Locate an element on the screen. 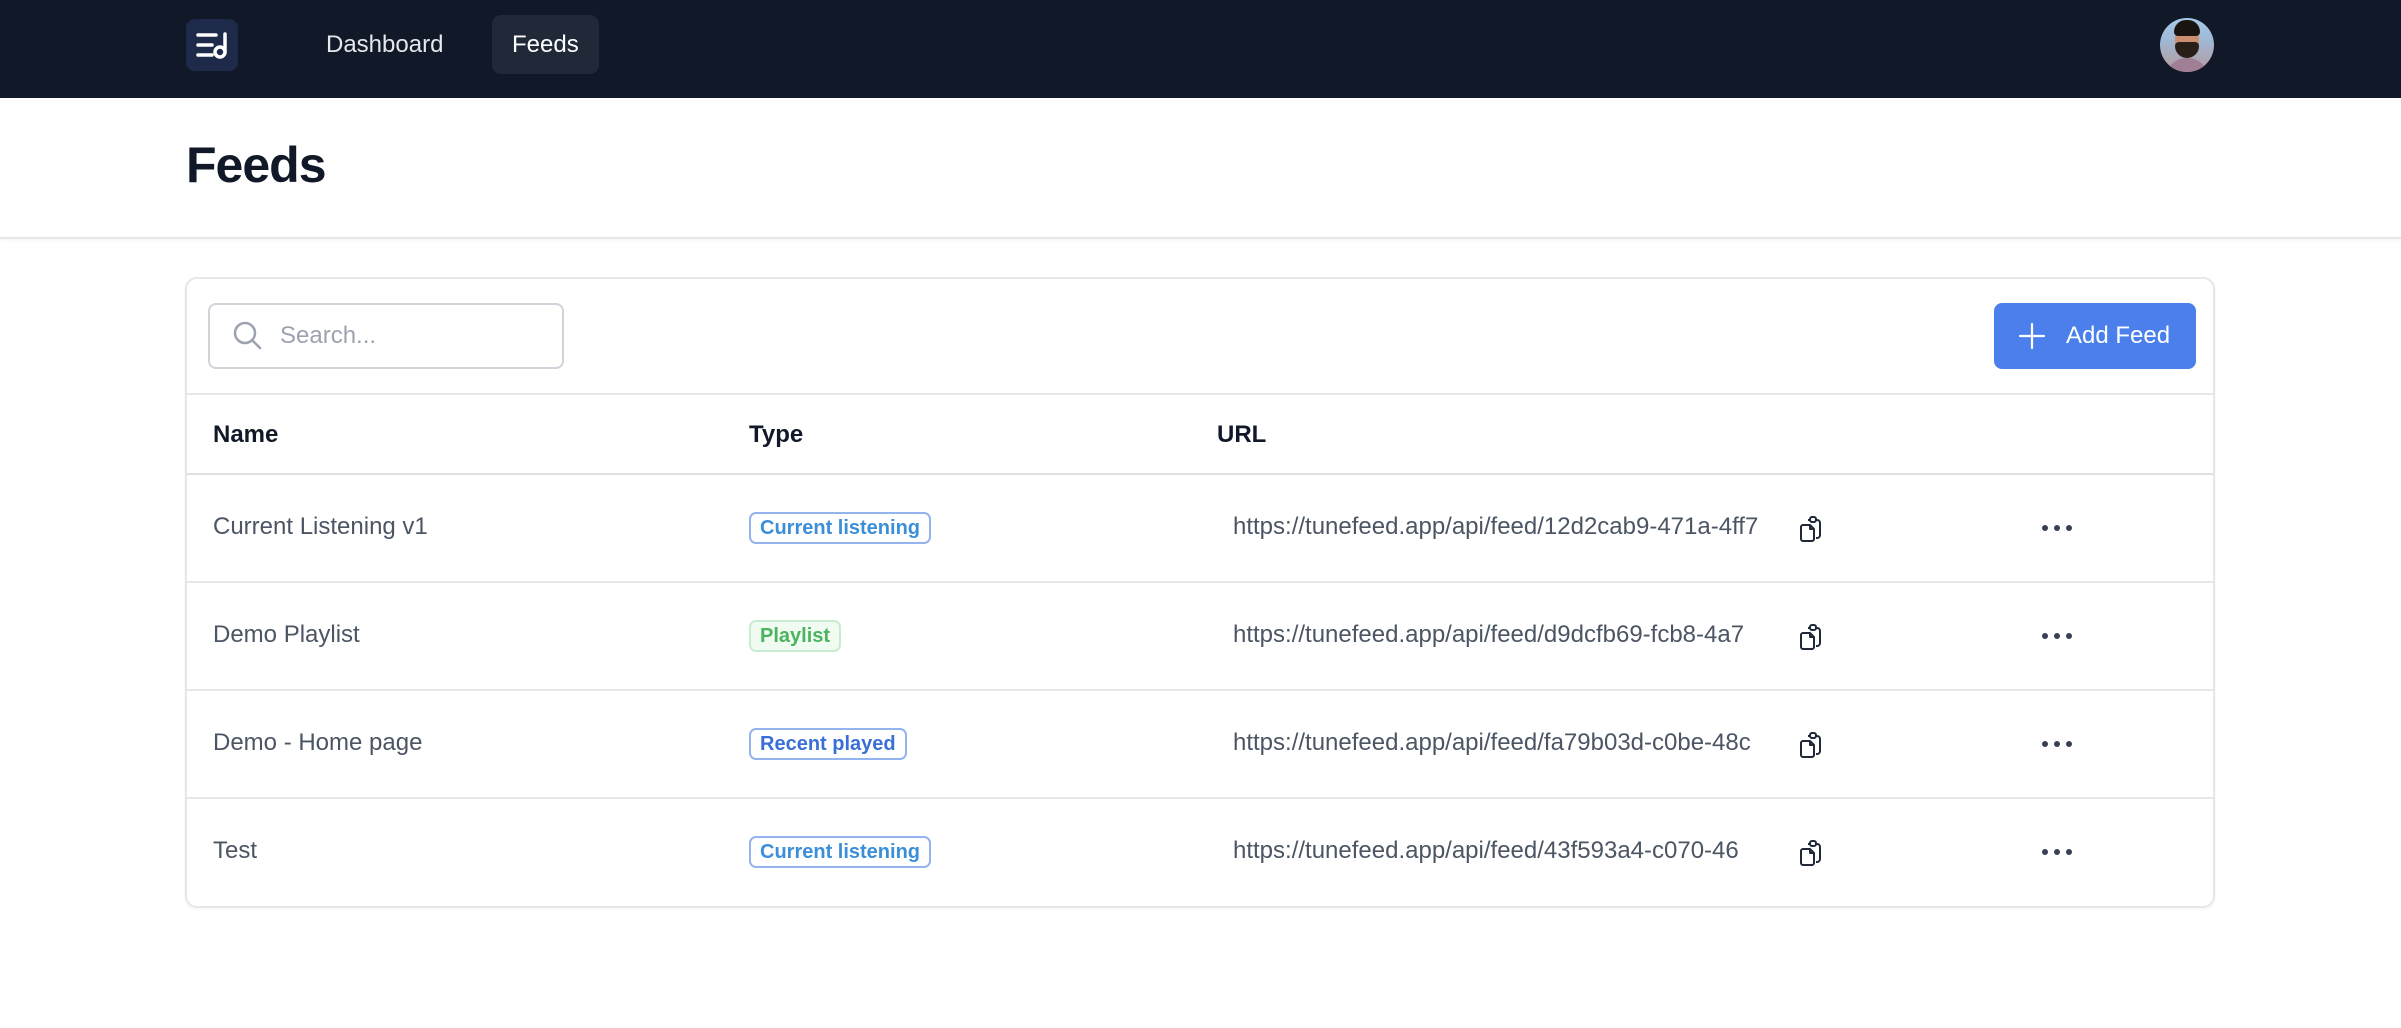 Image resolution: width=2401 pixels, height=1028 pixels. page-header: Feeds is located at coordinates (1200, 168).